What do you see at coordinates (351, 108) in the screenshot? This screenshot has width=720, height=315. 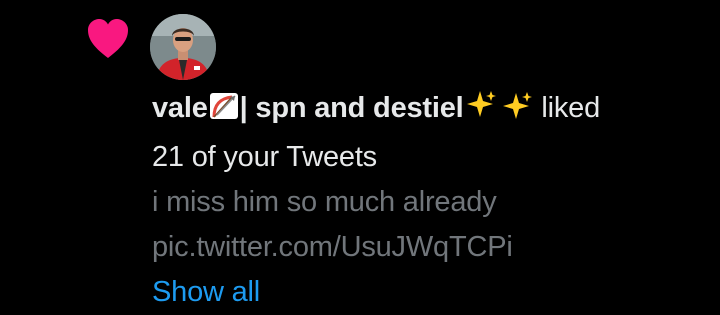 I see `user-name-part2: | spn and destiel` at bounding box center [351, 108].